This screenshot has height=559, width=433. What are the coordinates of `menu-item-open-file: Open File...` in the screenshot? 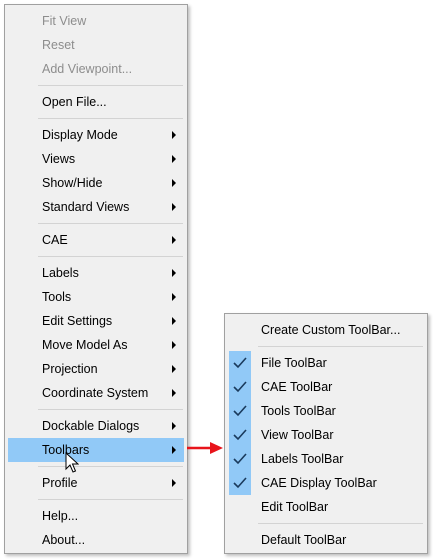 It's located at (96, 102).